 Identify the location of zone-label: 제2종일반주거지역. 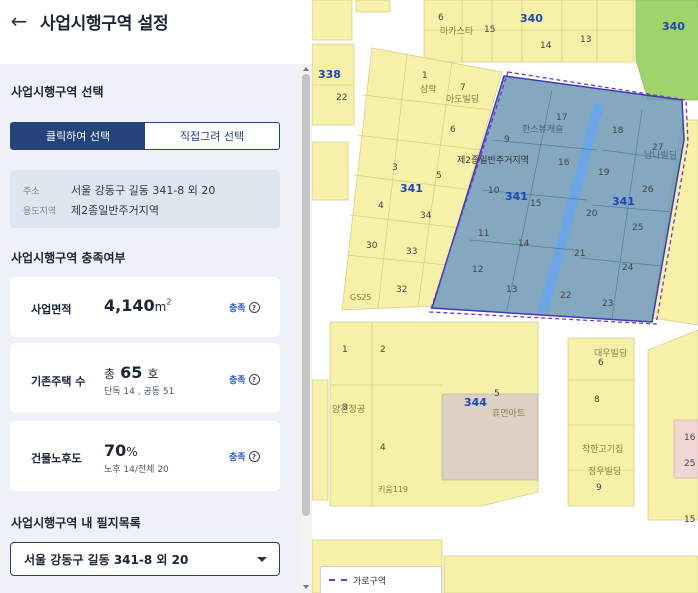
(493, 160).